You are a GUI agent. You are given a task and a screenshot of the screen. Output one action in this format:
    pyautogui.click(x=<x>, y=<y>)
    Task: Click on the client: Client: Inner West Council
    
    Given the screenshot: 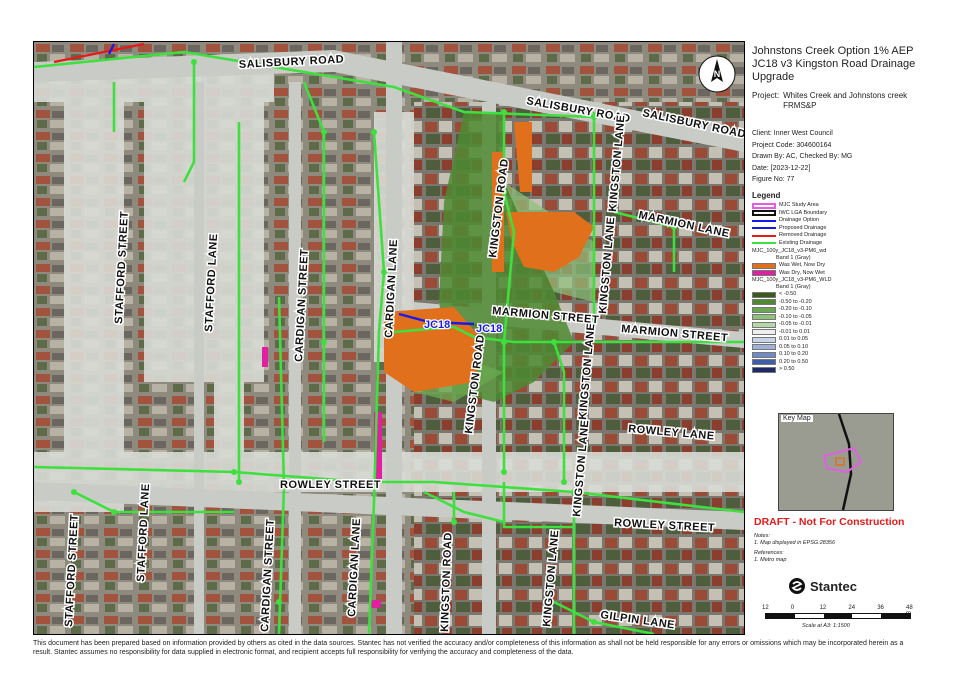 What is the action you would take?
    pyautogui.click(x=792, y=133)
    